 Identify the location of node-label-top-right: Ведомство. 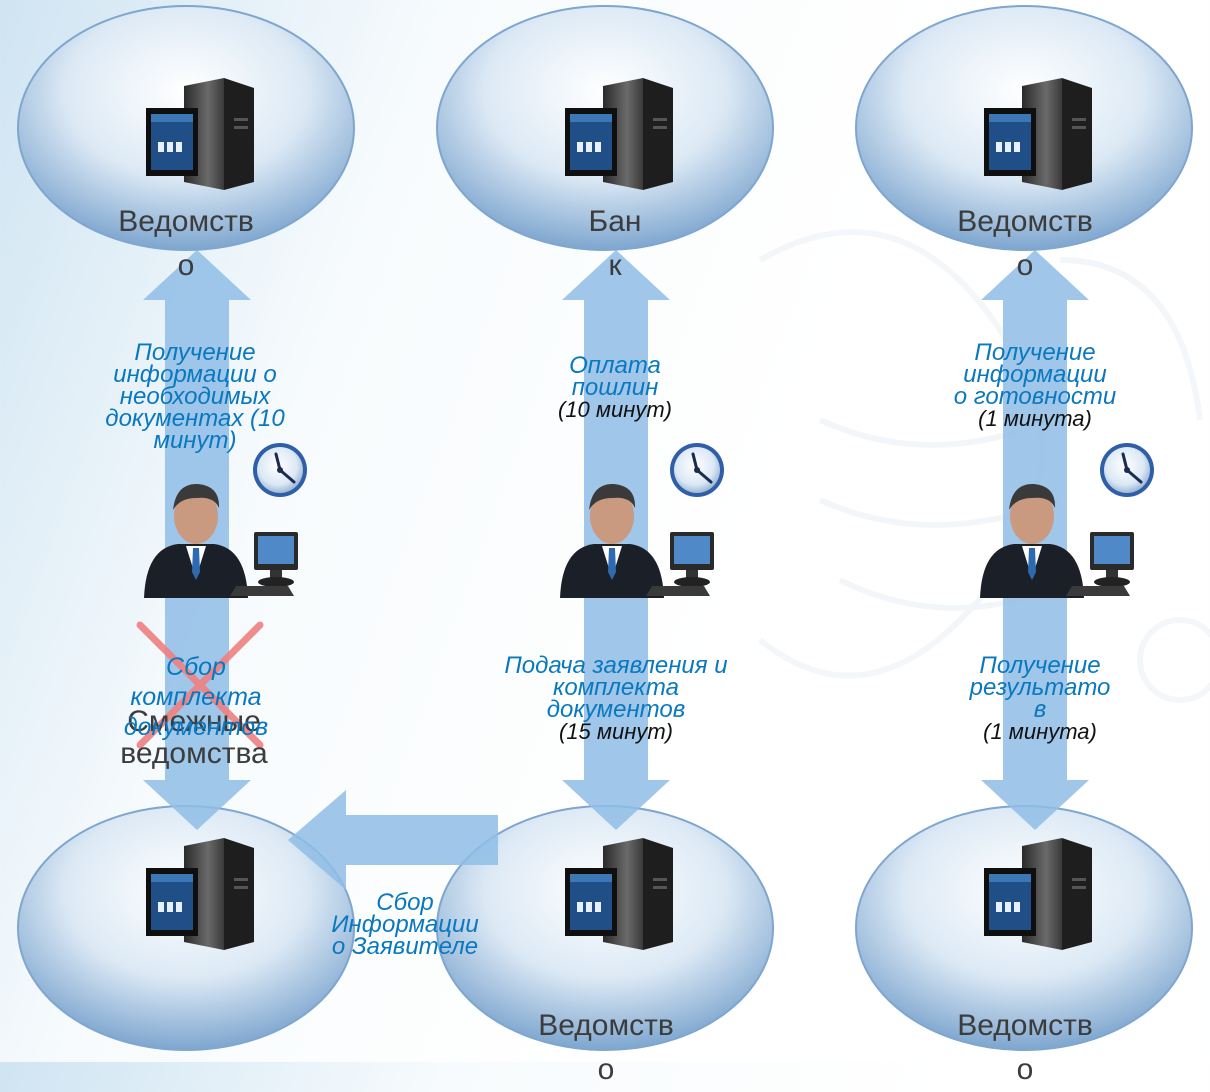
(1025, 243).